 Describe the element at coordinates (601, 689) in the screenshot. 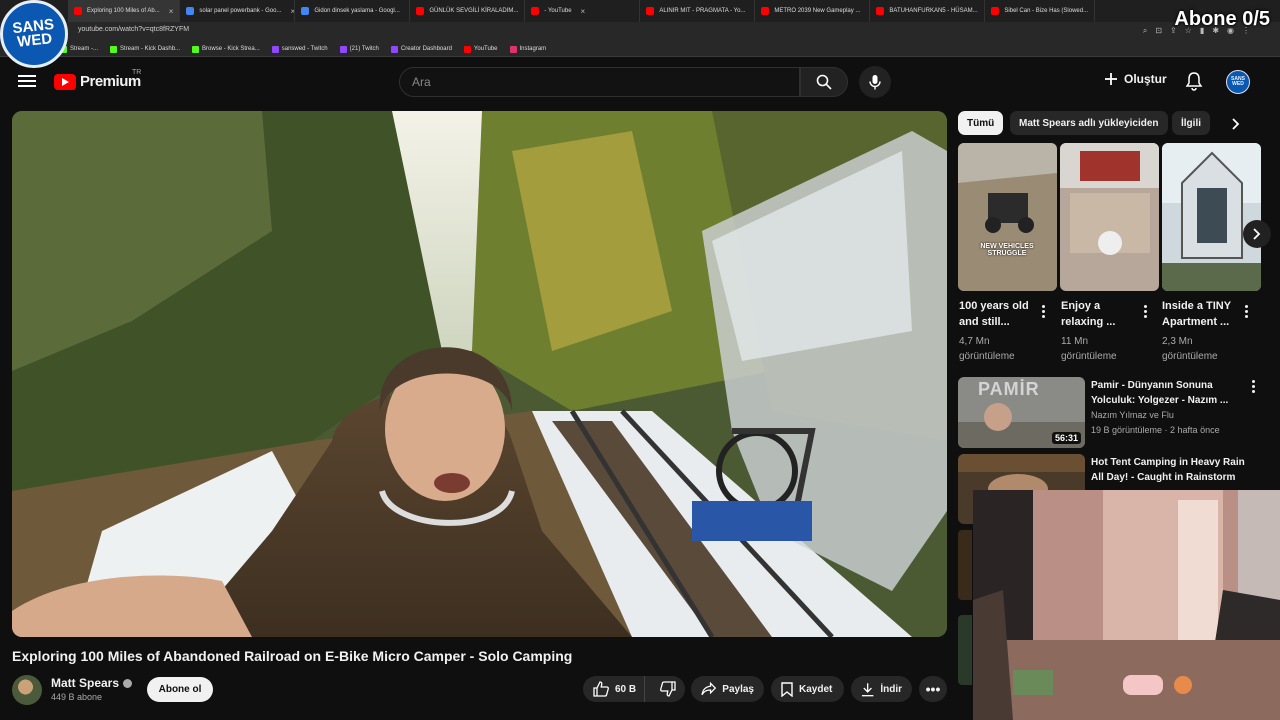

I see `thumbs-up-icon` at that location.